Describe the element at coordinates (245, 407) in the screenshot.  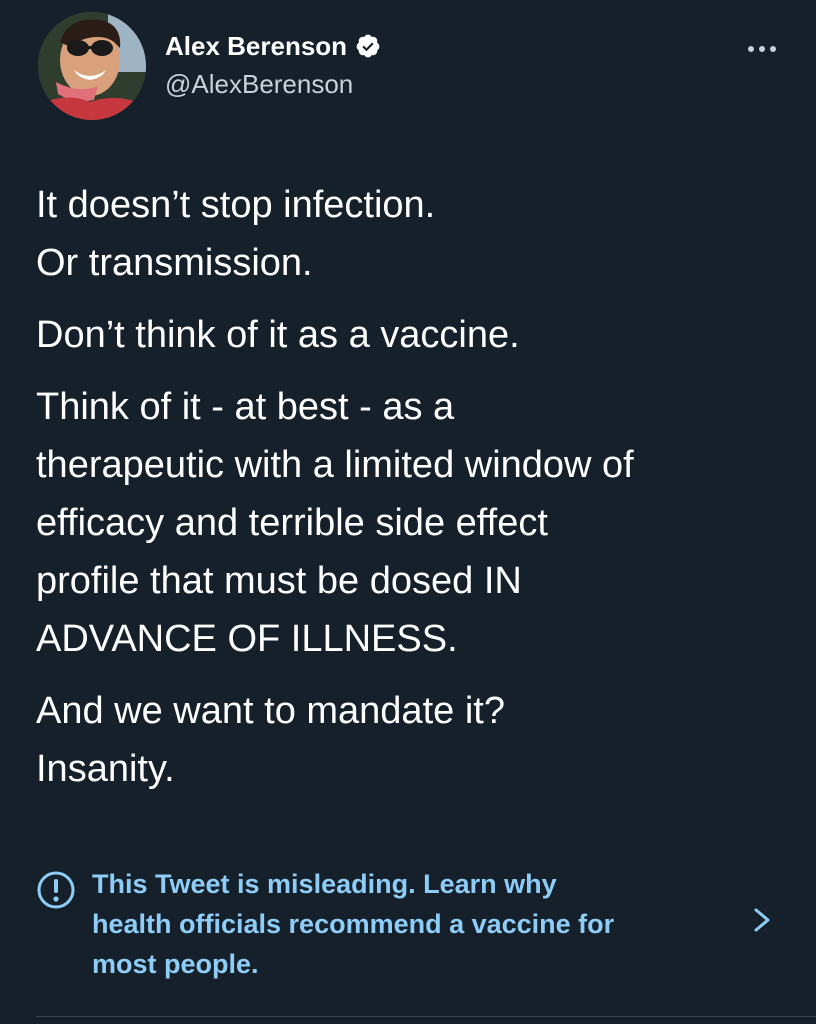
I see `tweet-line: Think of it - at best - as a` at that location.